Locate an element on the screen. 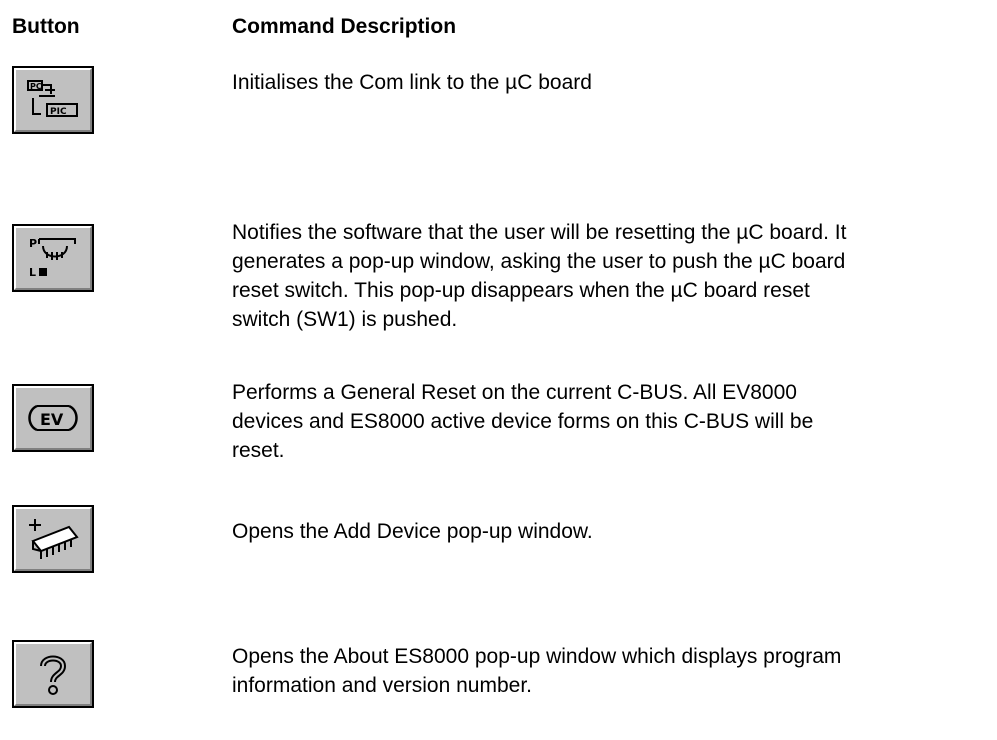  button-column-header: Button is located at coordinates (46, 26).